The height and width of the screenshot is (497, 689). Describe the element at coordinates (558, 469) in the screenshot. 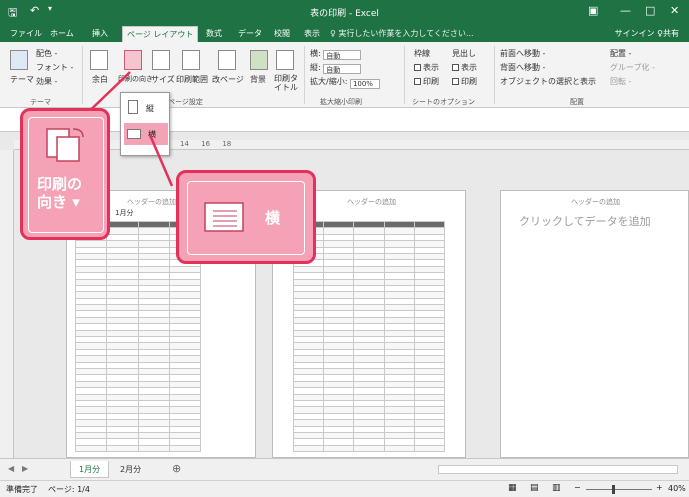

I see `horizontal-scrollbar` at that location.